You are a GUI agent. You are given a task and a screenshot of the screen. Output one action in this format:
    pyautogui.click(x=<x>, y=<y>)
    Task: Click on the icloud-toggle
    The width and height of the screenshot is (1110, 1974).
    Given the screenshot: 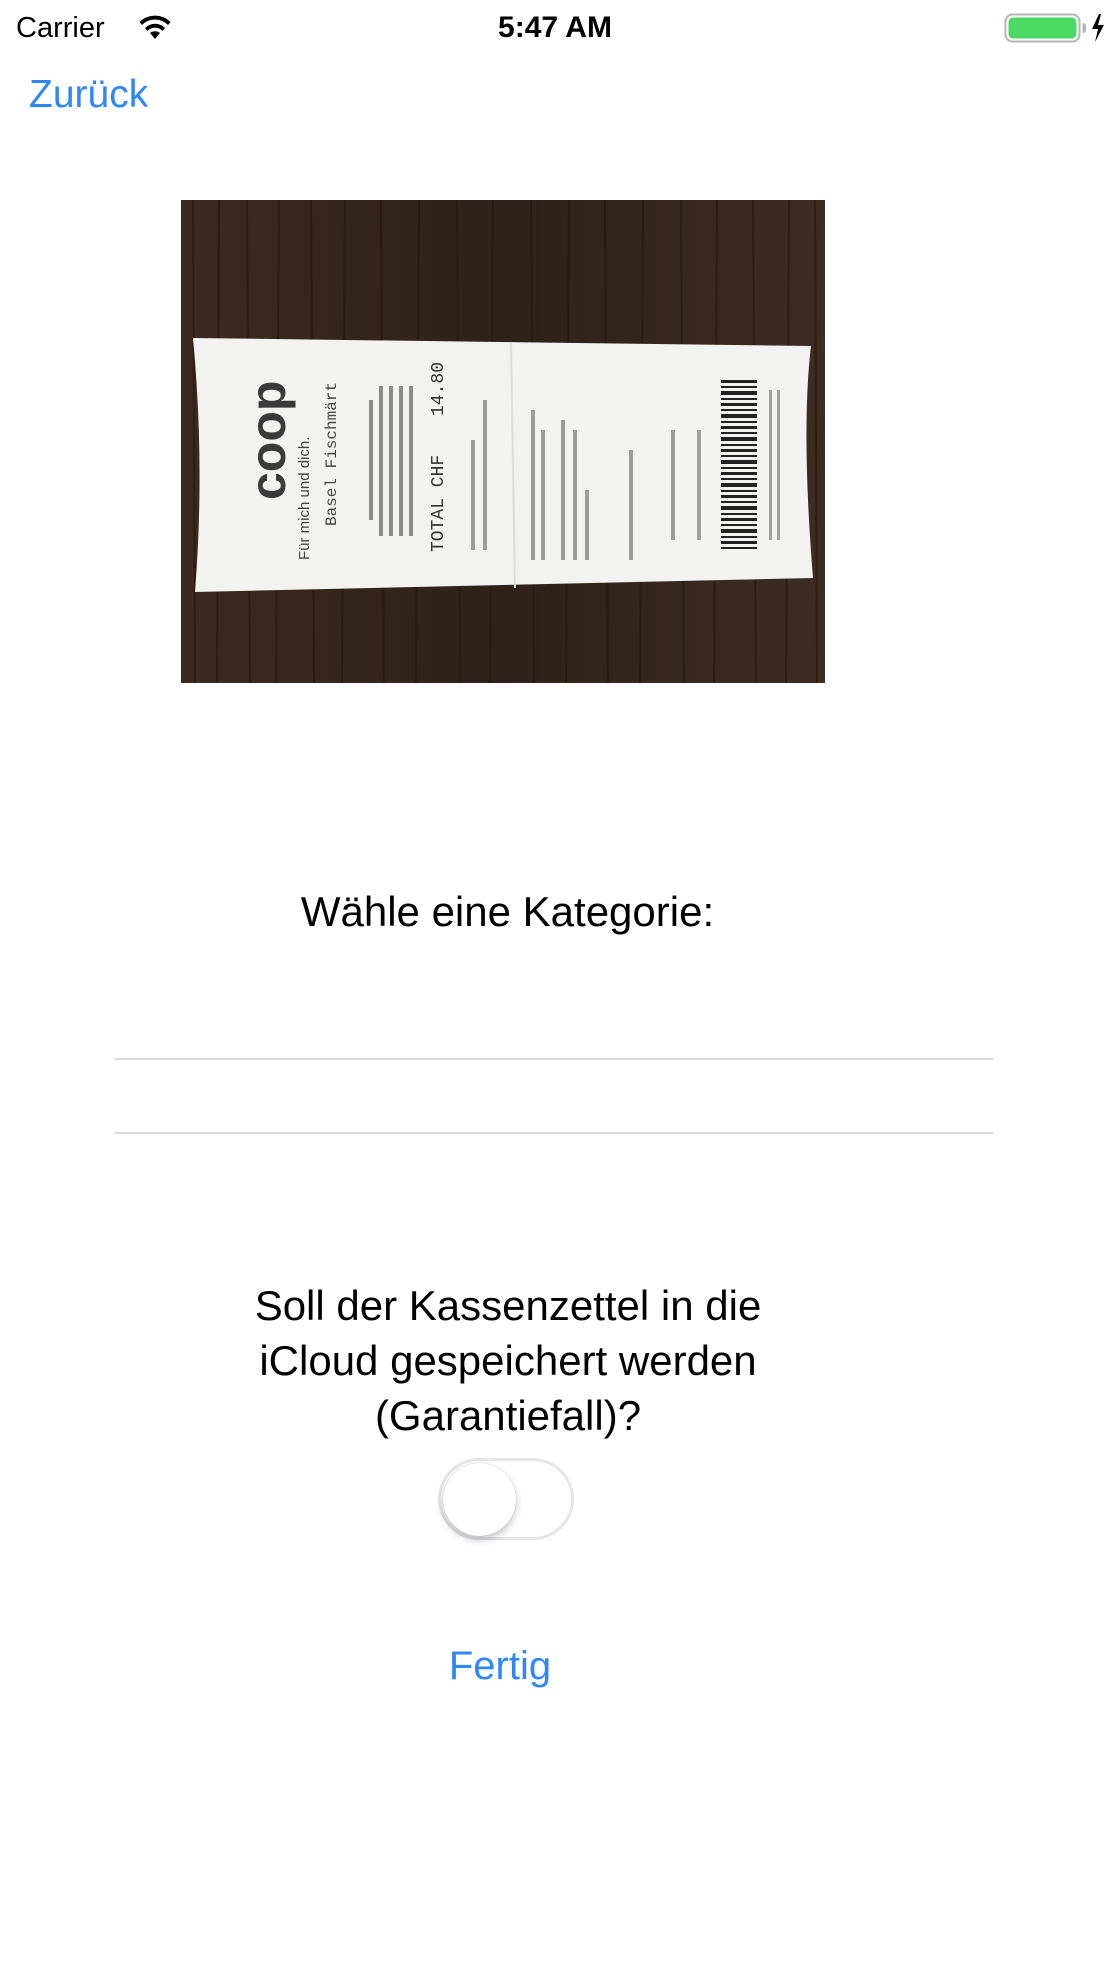 What is the action you would take?
    pyautogui.click(x=506, y=1499)
    